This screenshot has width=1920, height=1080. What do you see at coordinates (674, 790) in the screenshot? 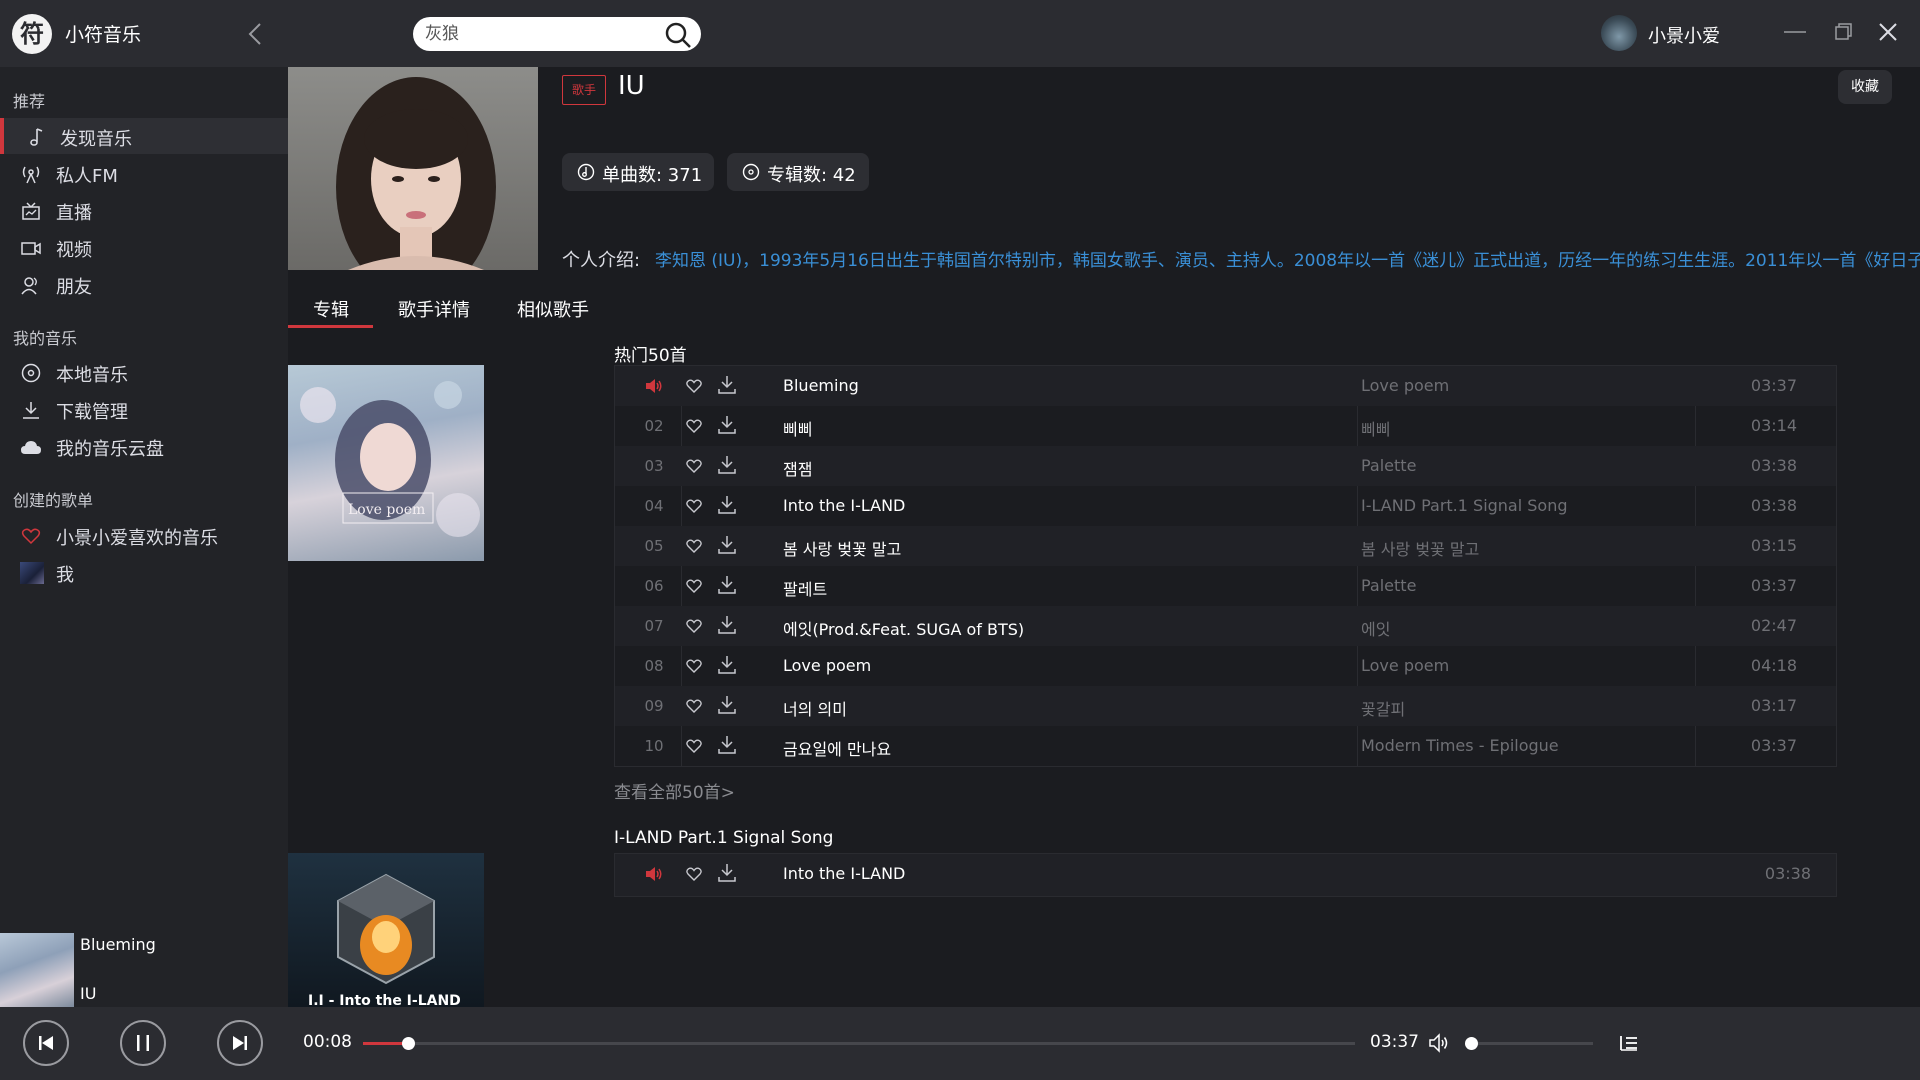
I see `view-all-songs-link: 查看全部50首>` at bounding box center [674, 790].